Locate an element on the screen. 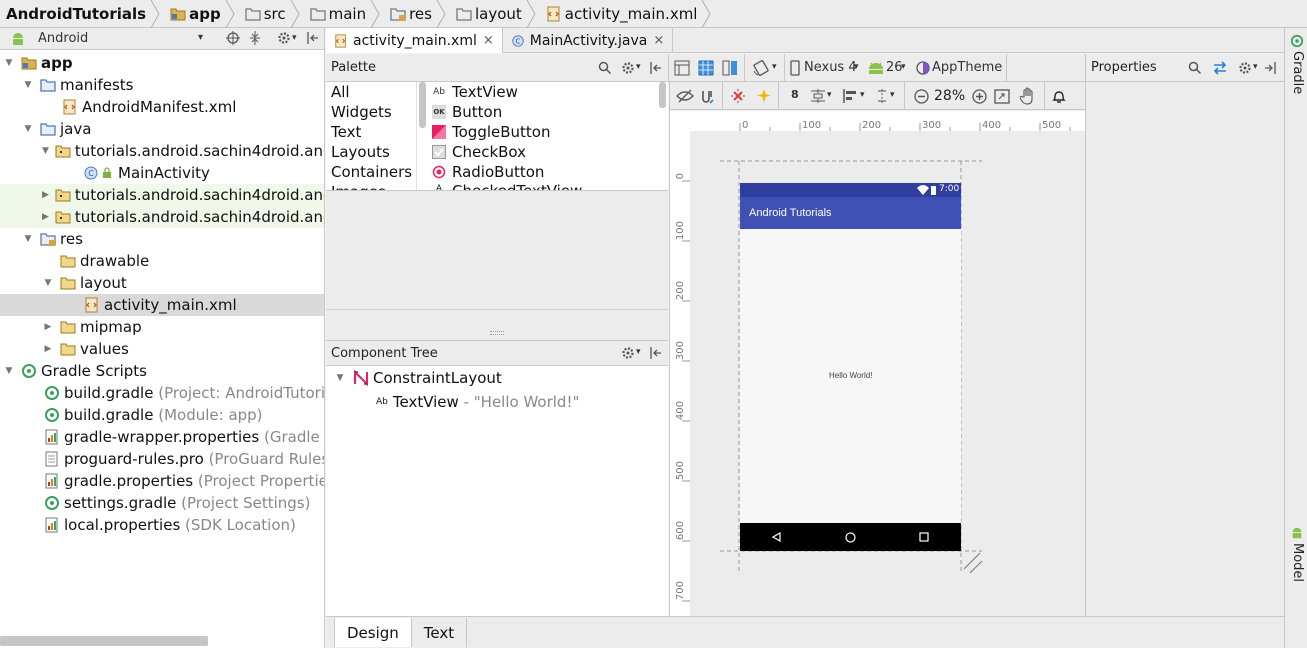 This screenshot has height=648, width=1307. collapse-all-icon is located at coordinates (255, 38).